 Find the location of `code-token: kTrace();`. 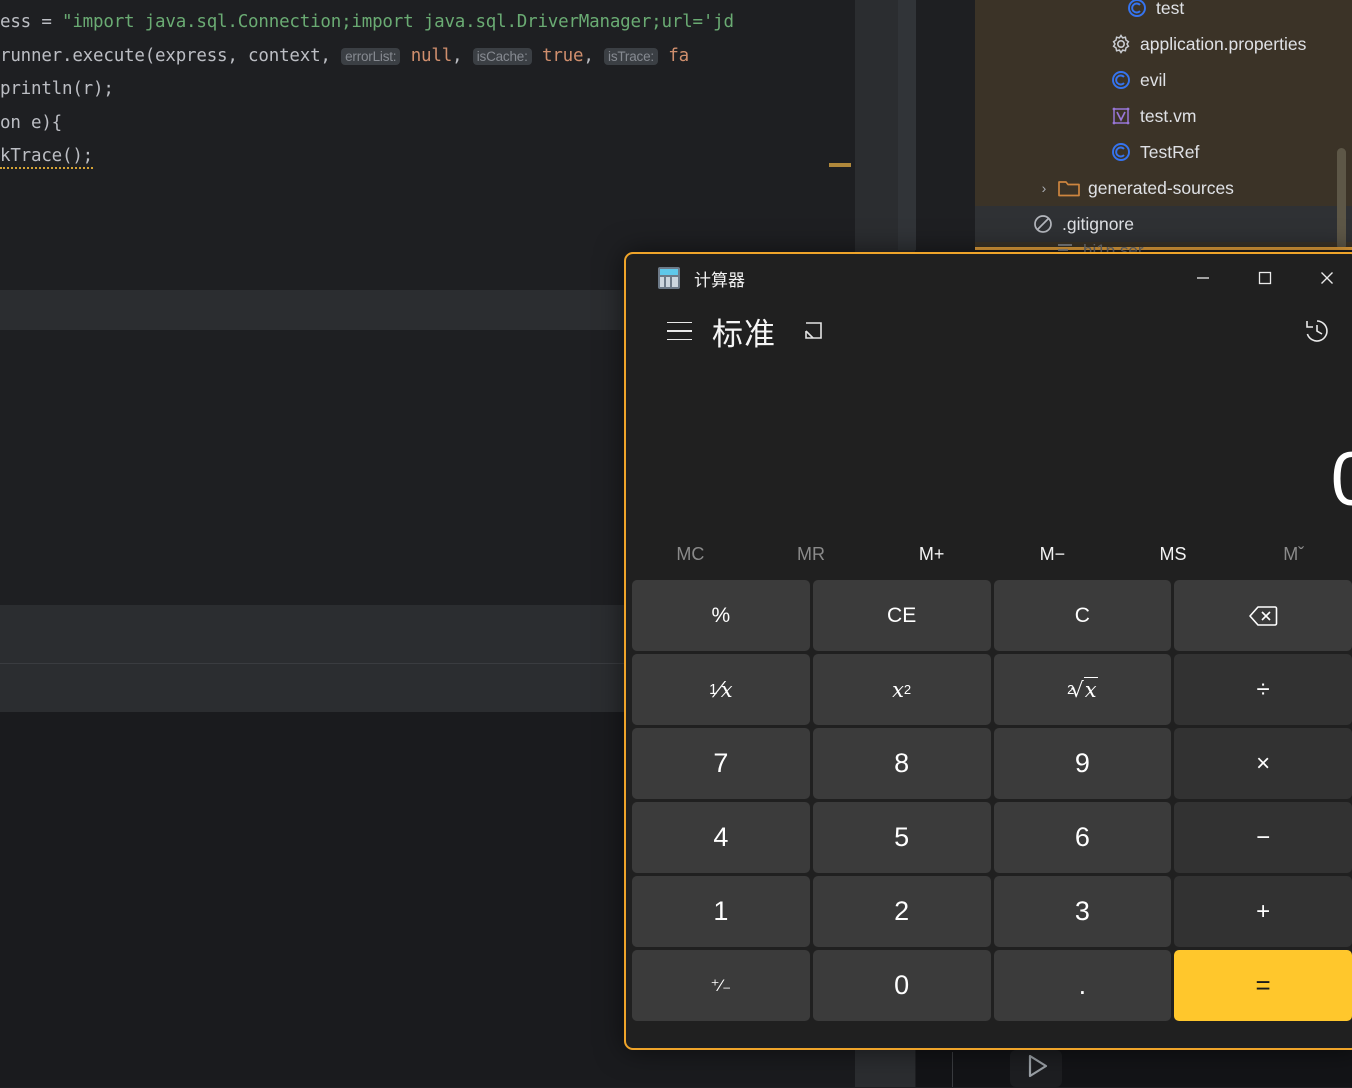

code-token: kTrace(); is located at coordinates (46, 157).